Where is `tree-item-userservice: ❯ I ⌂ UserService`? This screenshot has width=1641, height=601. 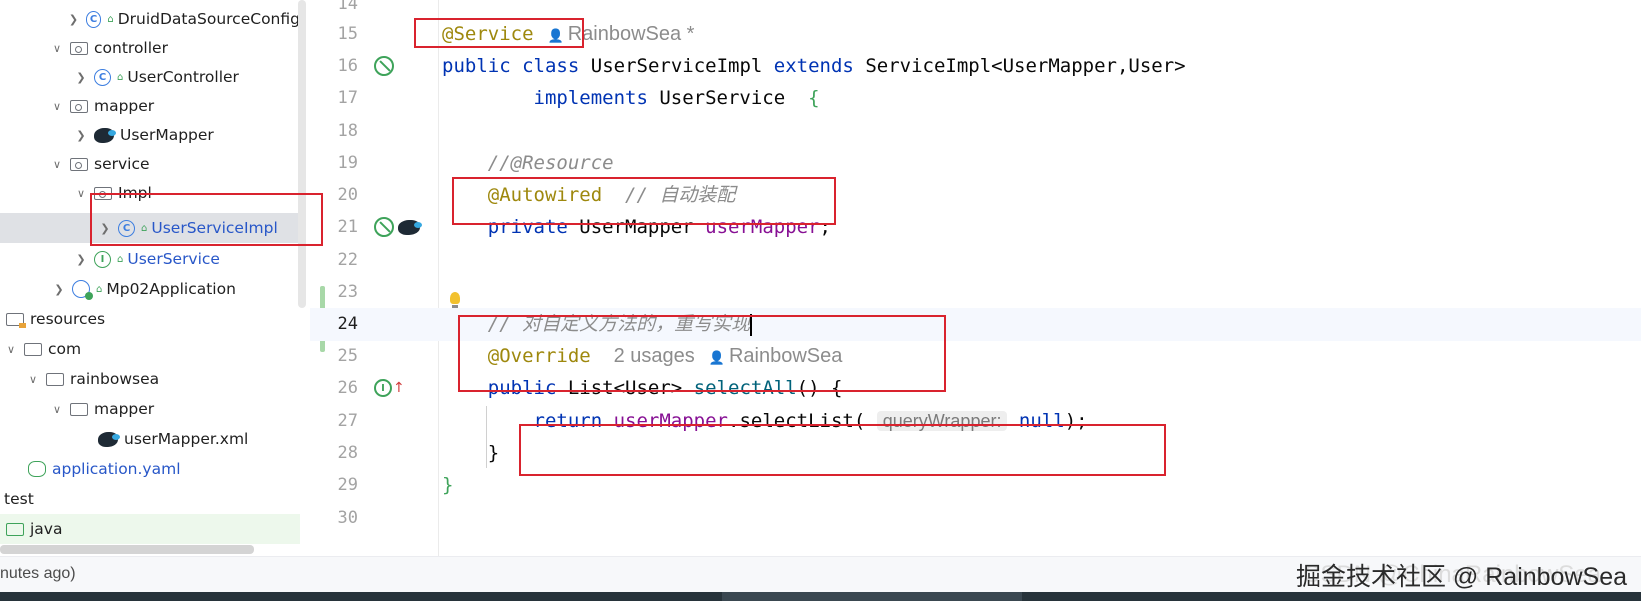
tree-item-userservice: ❯ I ⌂ UserService is located at coordinates (150, 259).